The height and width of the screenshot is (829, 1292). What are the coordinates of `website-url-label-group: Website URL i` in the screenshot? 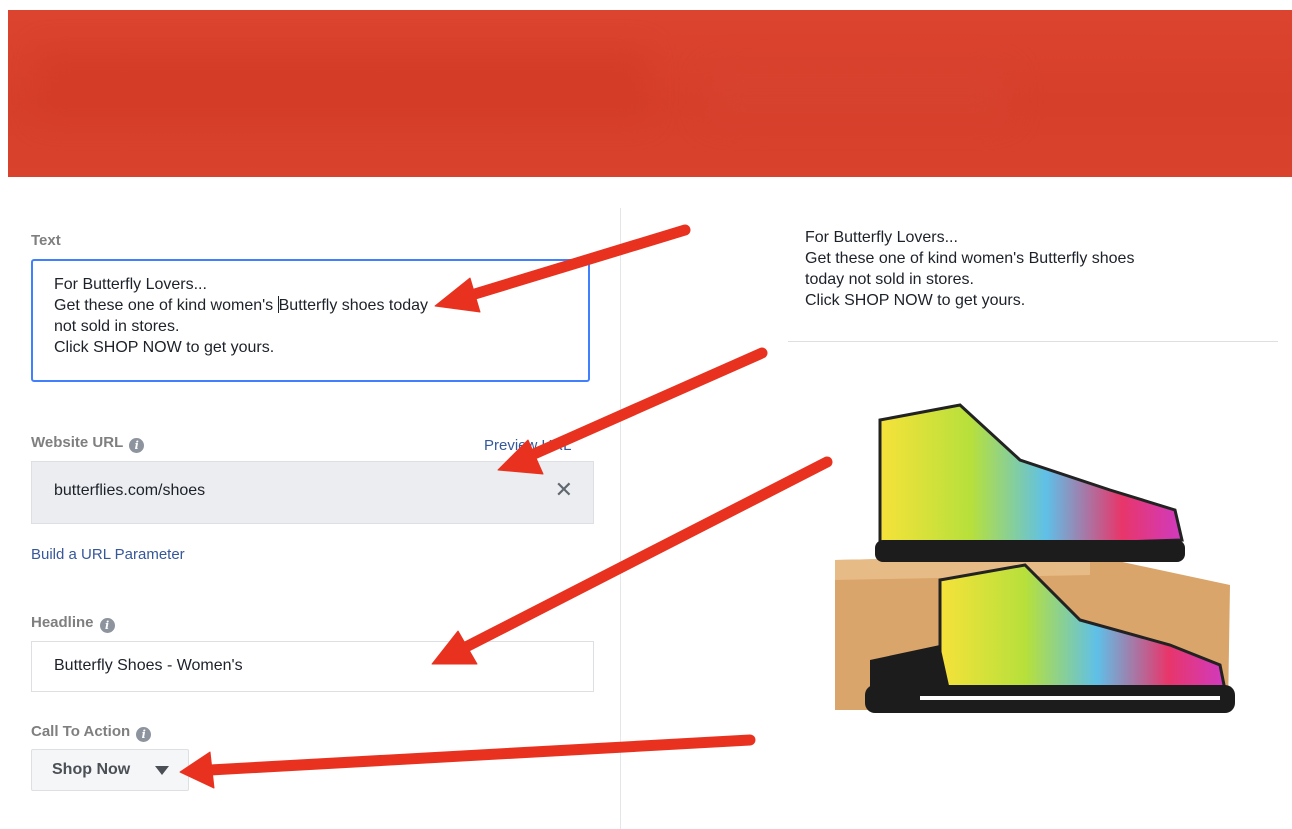 It's located at (88, 443).